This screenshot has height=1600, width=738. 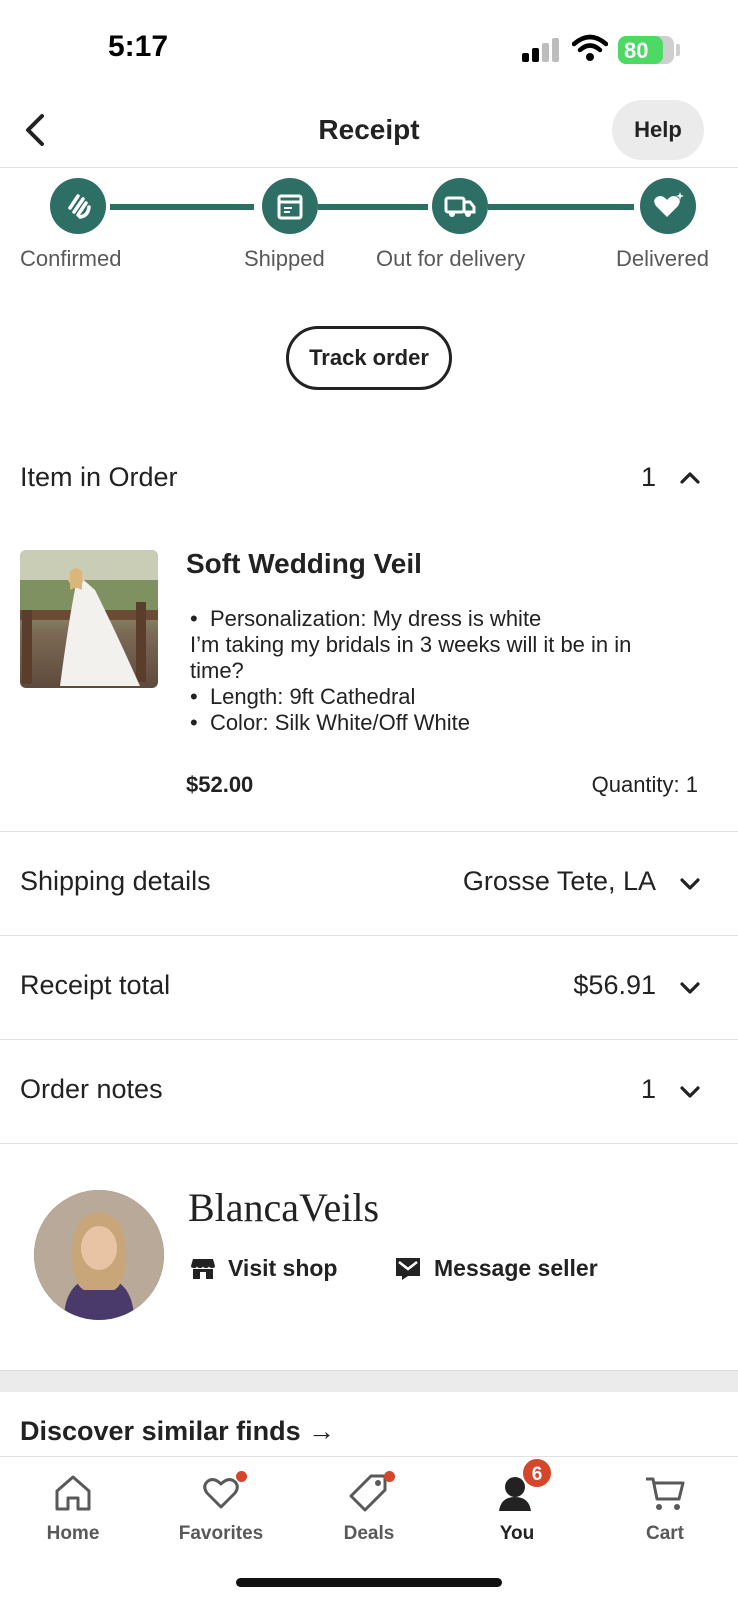 I want to click on home-indicator, so click(x=369, y=1582).